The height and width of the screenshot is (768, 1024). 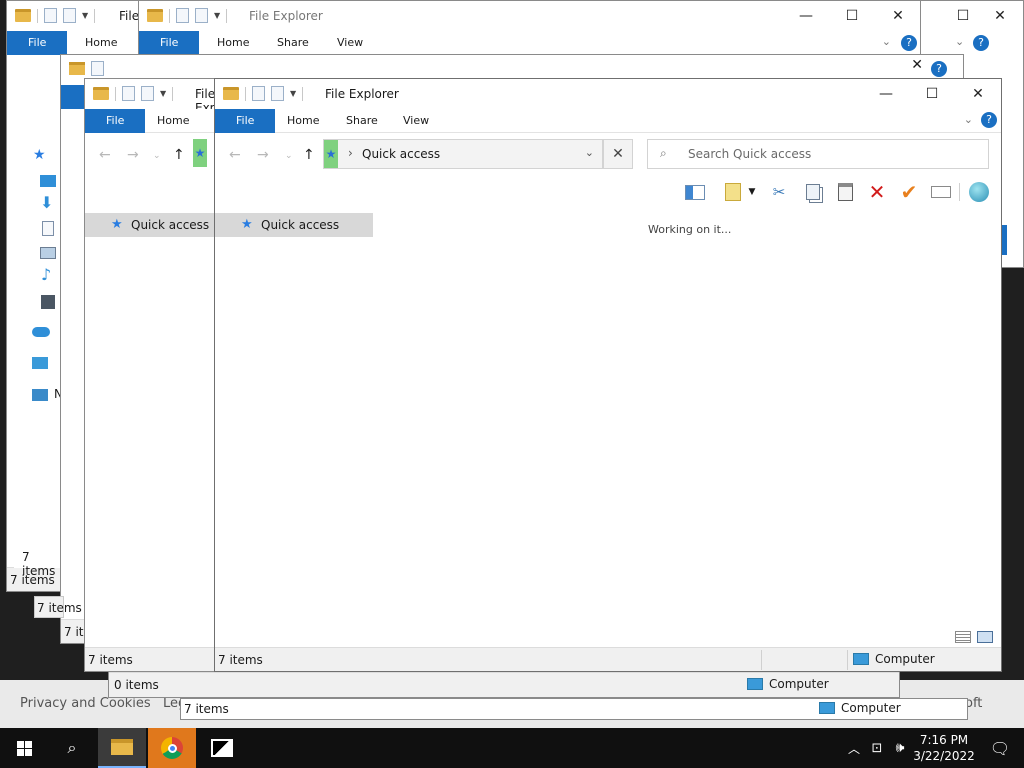 What do you see at coordinates (985, 637) in the screenshot?
I see `large-icons-view-icon` at bounding box center [985, 637].